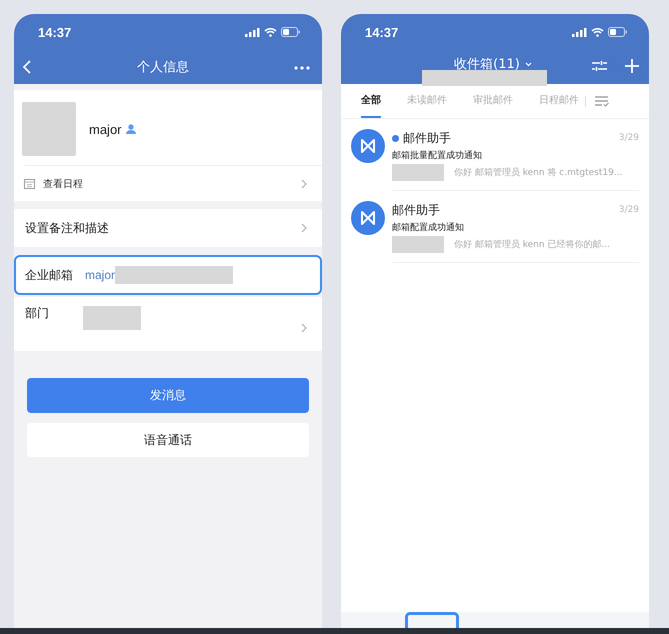  What do you see at coordinates (632, 66) in the screenshot?
I see `plus-icon` at bounding box center [632, 66].